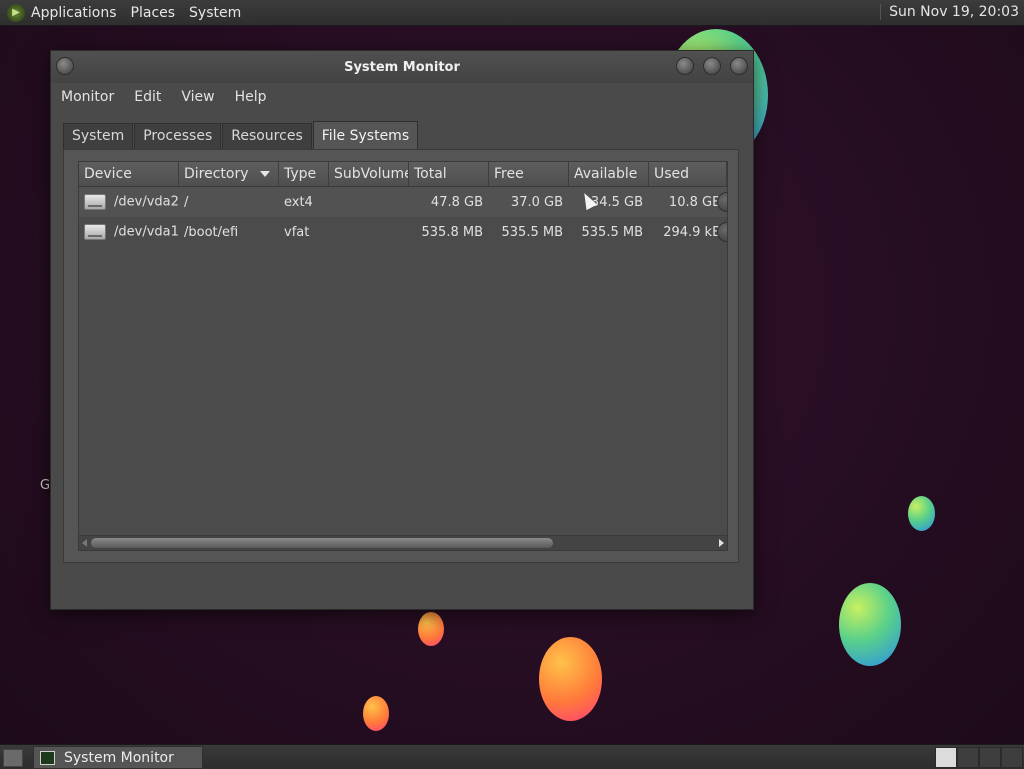 Image resolution: width=1024 pixels, height=769 pixels. What do you see at coordinates (297, 232) in the screenshot?
I see `type-cell: vfat` at bounding box center [297, 232].